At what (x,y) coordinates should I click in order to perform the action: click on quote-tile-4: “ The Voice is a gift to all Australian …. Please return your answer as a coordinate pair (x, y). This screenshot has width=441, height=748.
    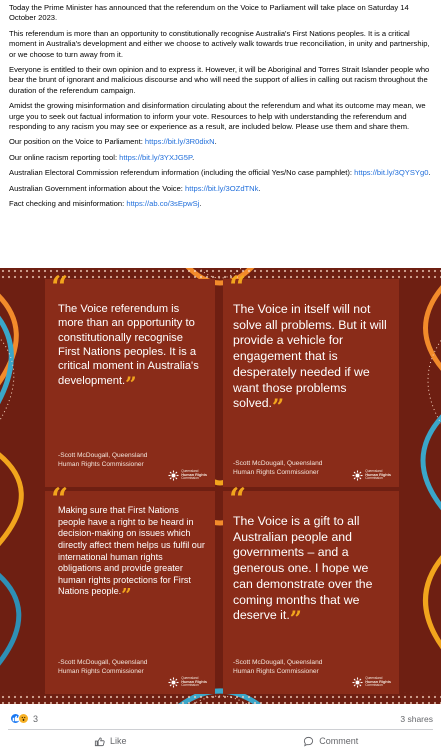
    Looking at the image, I should click on (311, 589).